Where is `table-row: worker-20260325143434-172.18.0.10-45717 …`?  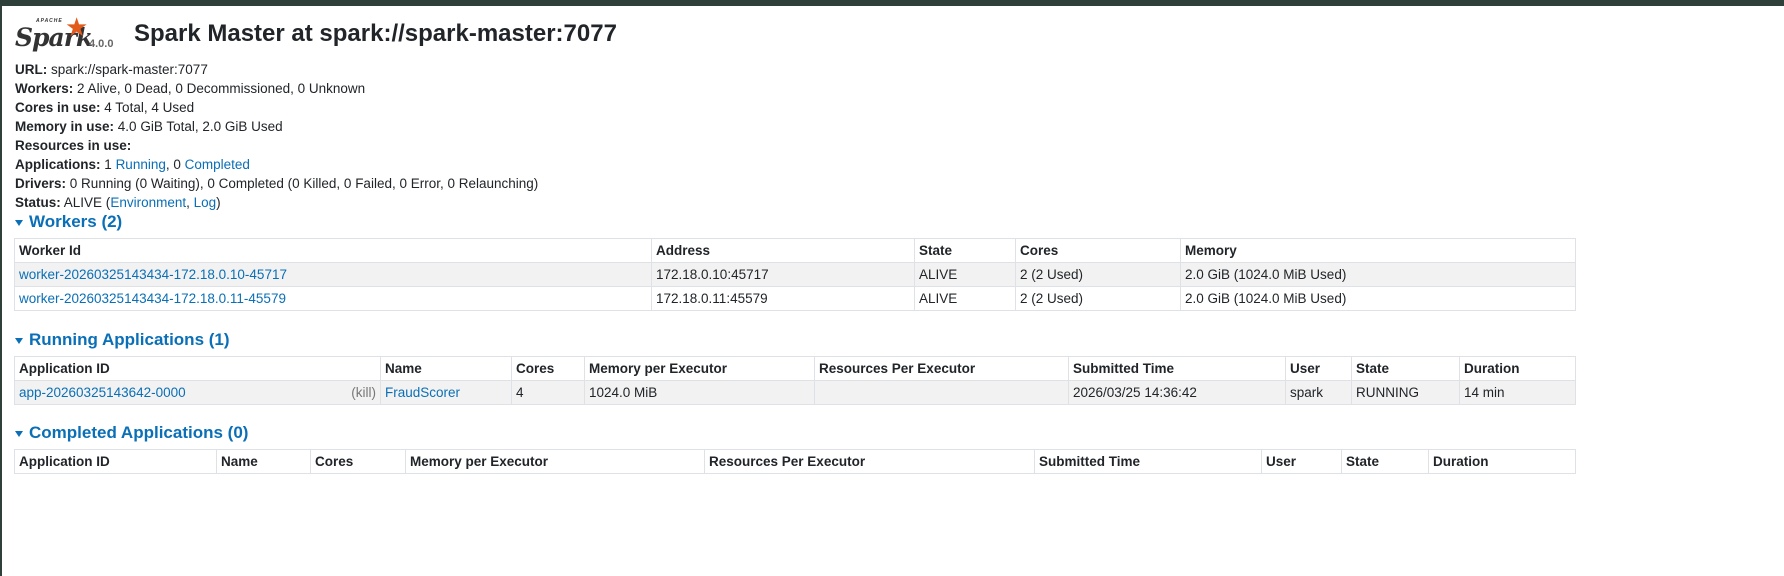
table-row: worker-20260325143434-172.18.0.10-45717 … is located at coordinates (795, 274).